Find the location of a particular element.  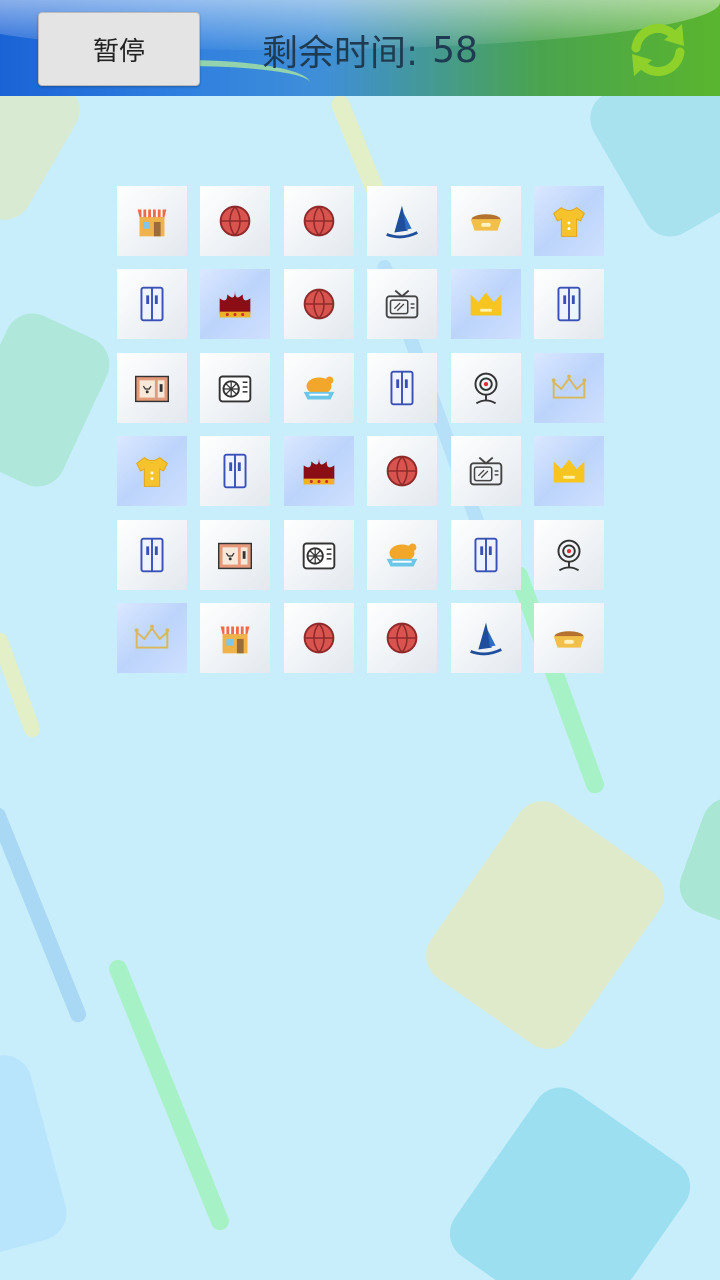

refresh-icon is located at coordinates (658, 50).